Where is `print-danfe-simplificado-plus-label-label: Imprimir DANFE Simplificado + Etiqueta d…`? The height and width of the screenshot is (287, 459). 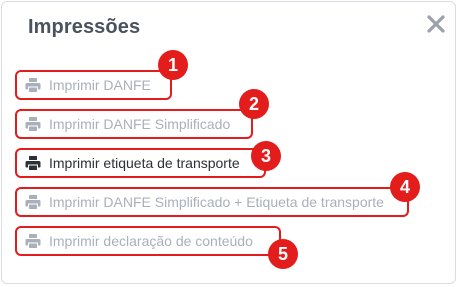
print-danfe-simplificado-plus-label-label: Imprimir DANFE Simplificado + Etiqueta d… is located at coordinates (216, 202).